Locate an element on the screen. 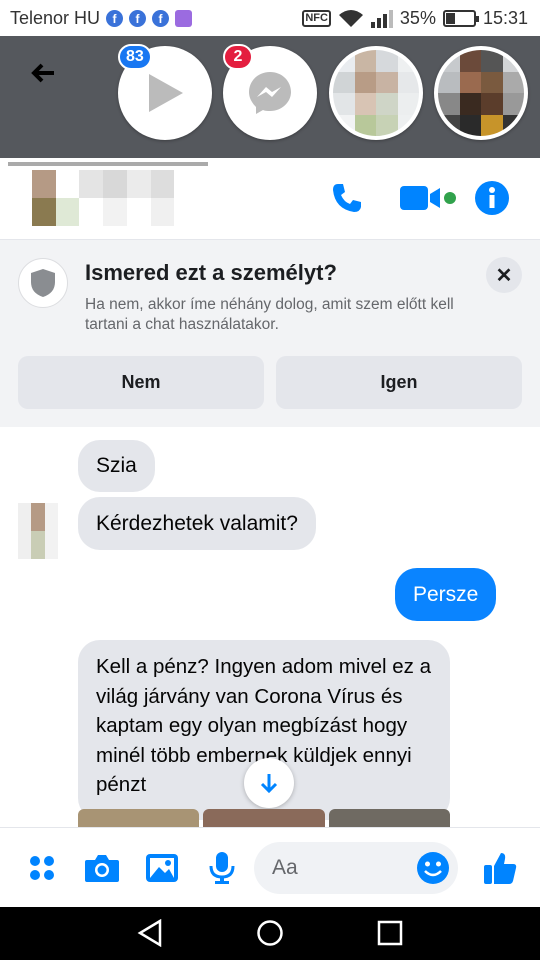 This screenshot has width=540, height=960. apps-grid-icon is located at coordinates (42, 868).